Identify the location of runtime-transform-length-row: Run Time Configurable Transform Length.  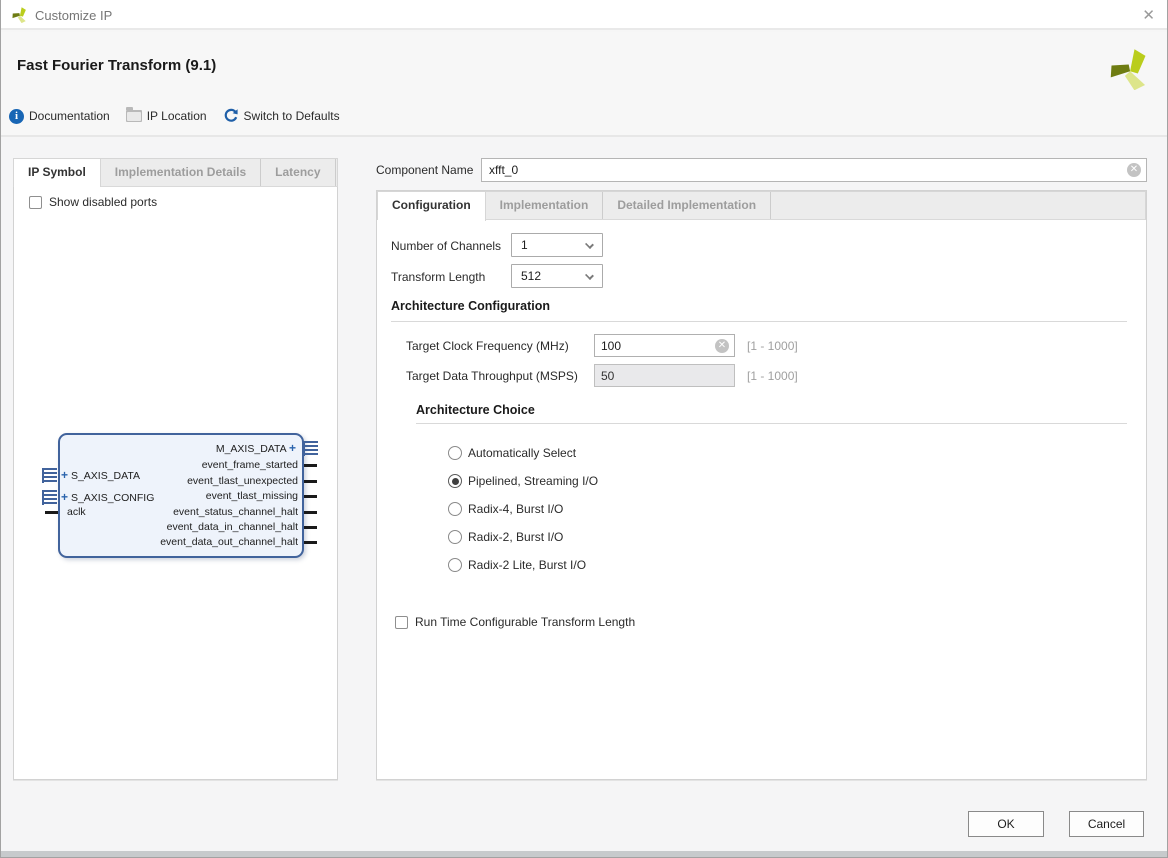
(515, 622).